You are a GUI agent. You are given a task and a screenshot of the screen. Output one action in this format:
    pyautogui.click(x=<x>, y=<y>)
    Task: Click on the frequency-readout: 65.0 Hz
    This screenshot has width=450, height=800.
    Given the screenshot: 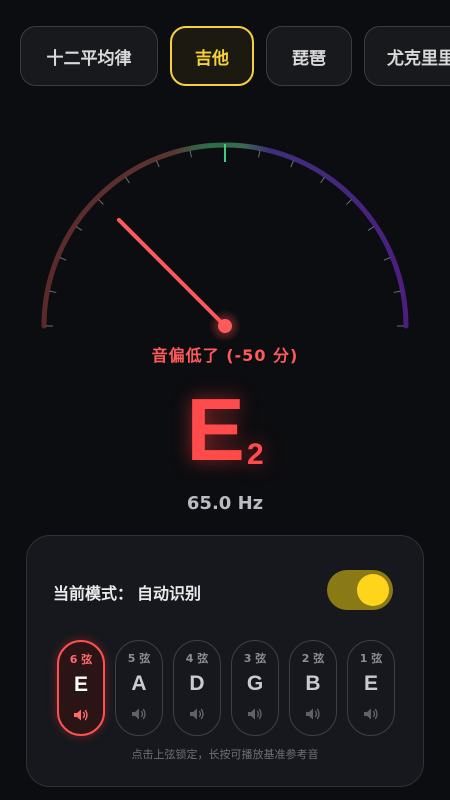 What is the action you would take?
    pyautogui.click(x=225, y=503)
    